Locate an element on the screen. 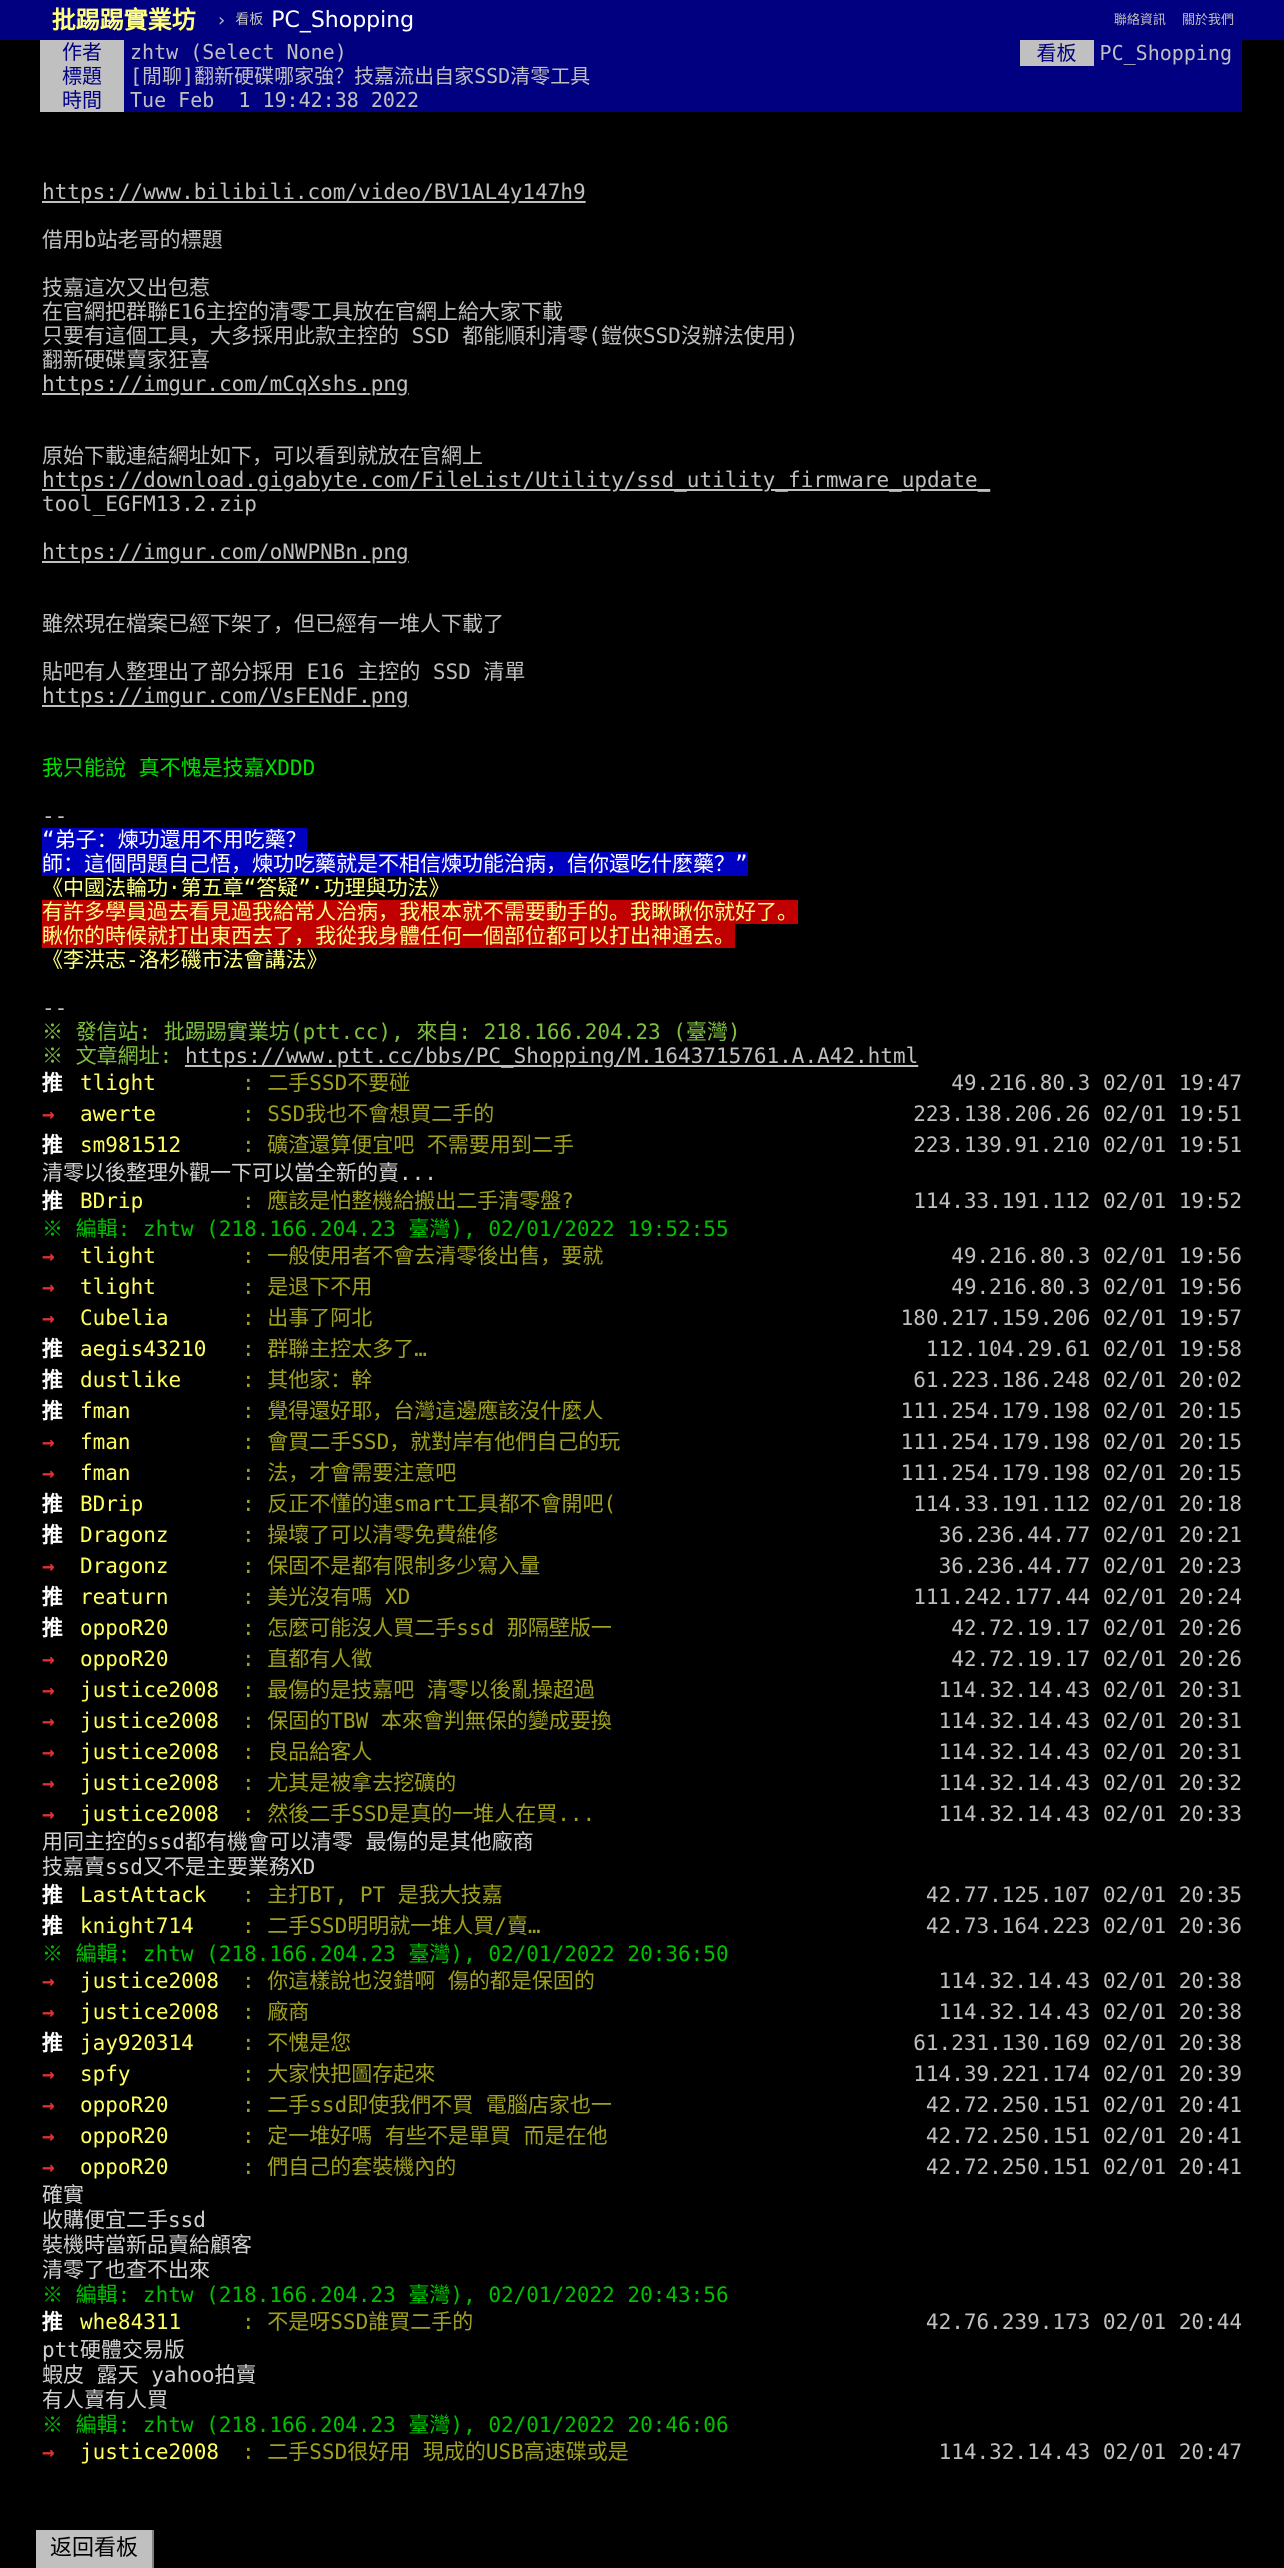  push-content: : 你這樣說也沒錯啊 傷的都是保固的 is located at coordinates (418, 1981).